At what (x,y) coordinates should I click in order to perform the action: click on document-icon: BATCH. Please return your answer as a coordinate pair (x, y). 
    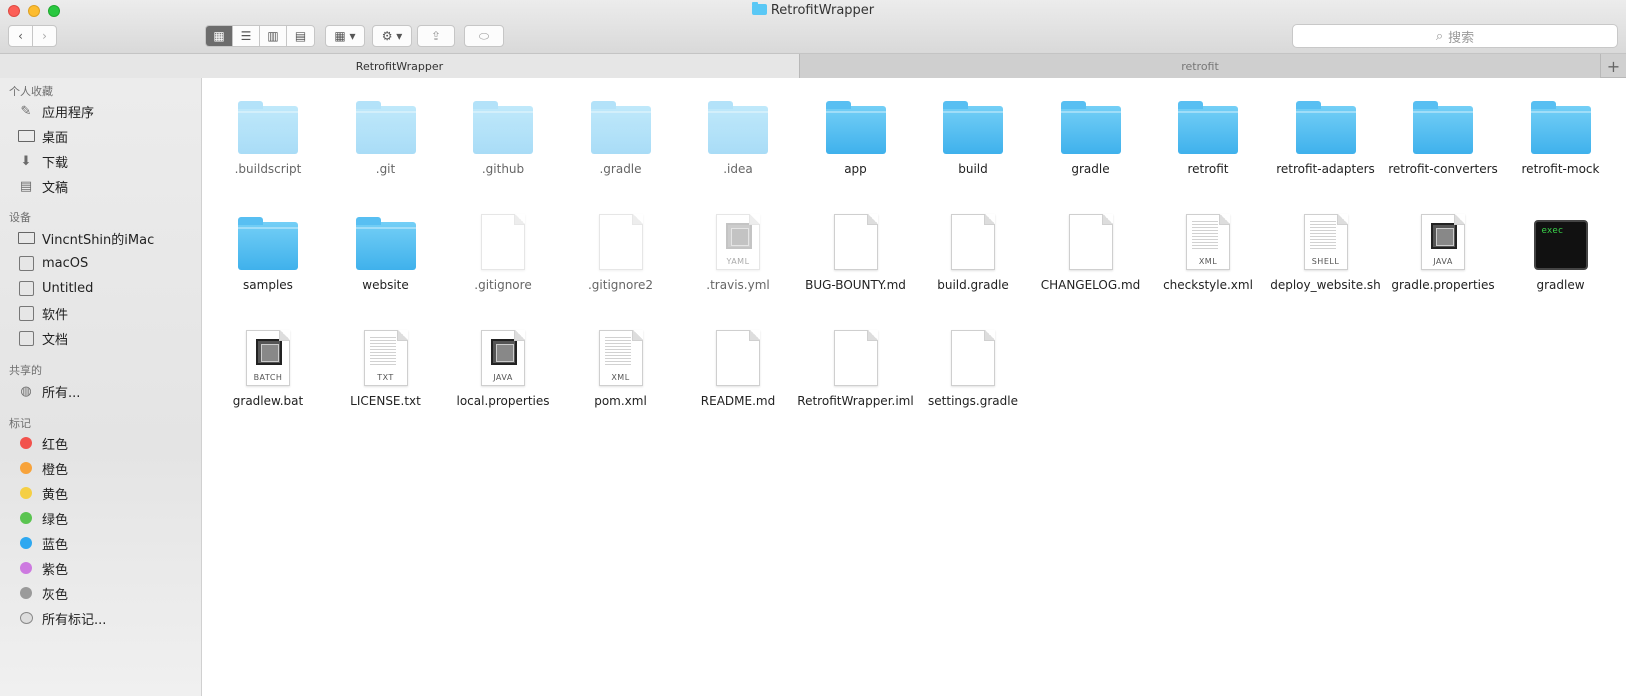
    Looking at the image, I should click on (268, 358).